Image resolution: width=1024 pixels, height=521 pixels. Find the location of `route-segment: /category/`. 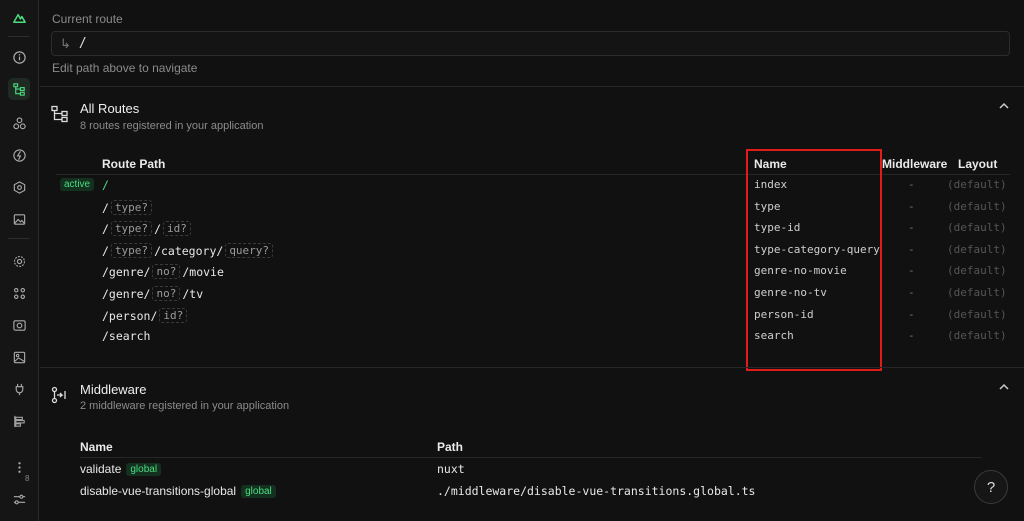

route-segment: /category/ is located at coordinates (189, 250).